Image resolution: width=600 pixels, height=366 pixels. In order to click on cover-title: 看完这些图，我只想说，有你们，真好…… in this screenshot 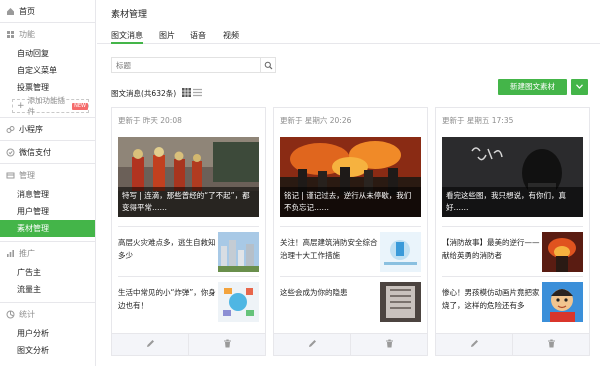, I will do `click(512, 202)`.